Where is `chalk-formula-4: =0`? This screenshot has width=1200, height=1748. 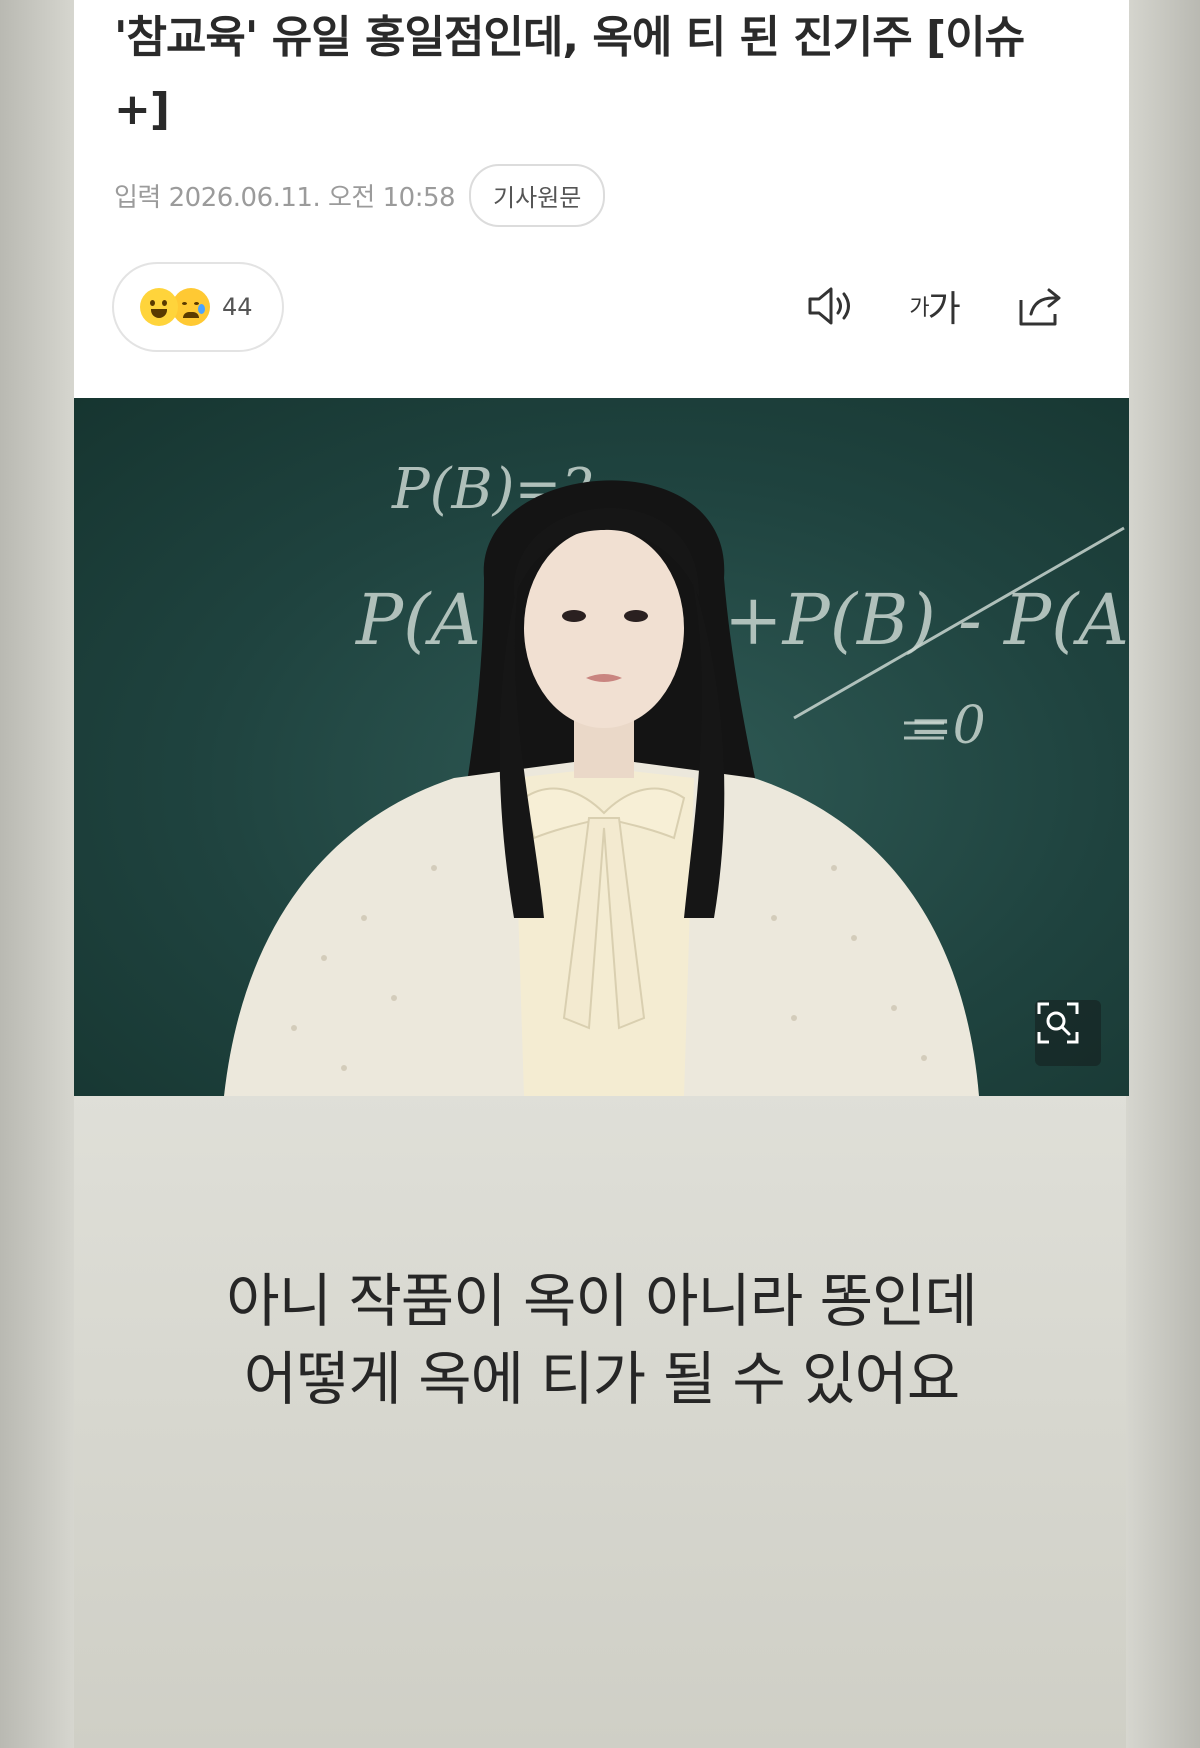
chalk-formula-4: =0 is located at coordinates (947, 726).